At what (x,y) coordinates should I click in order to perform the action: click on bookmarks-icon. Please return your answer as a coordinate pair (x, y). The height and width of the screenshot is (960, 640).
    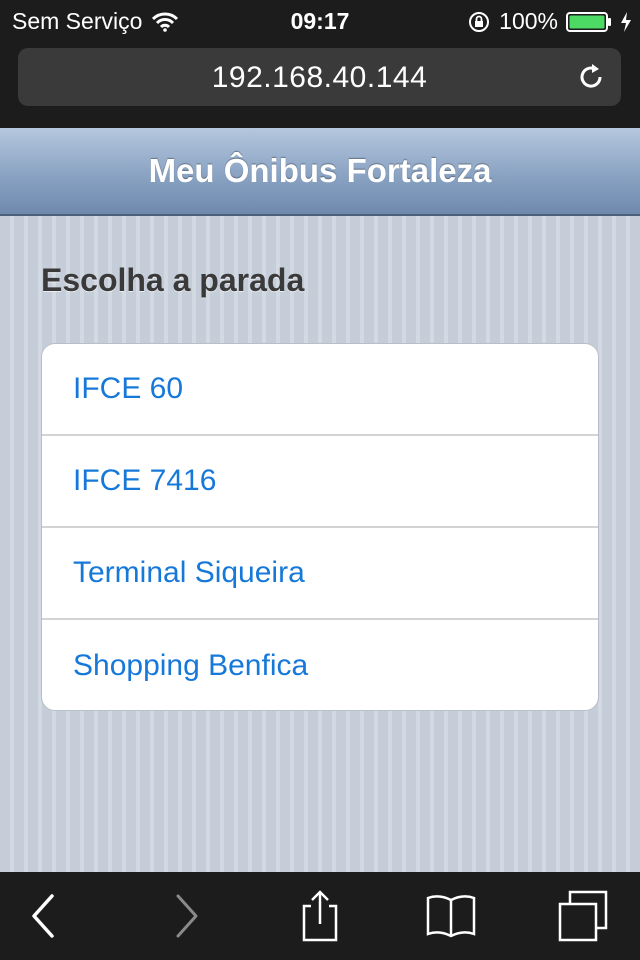
    Looking at the image, I should click on (451, 916).